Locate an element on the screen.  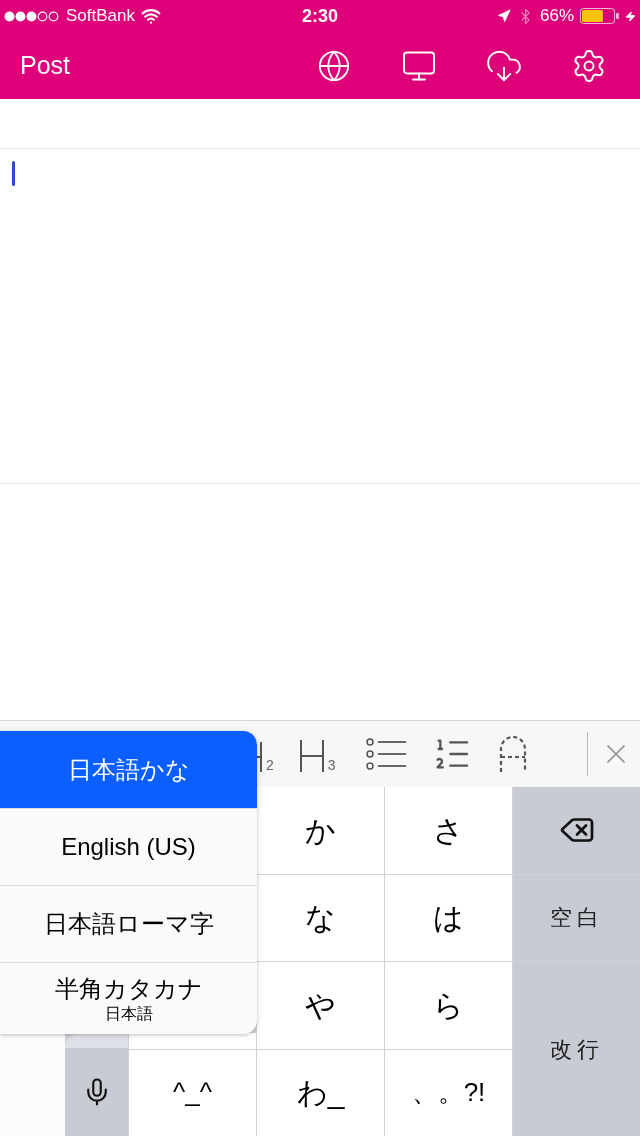
bullet-list-icon is located at coordinates (385, 754).